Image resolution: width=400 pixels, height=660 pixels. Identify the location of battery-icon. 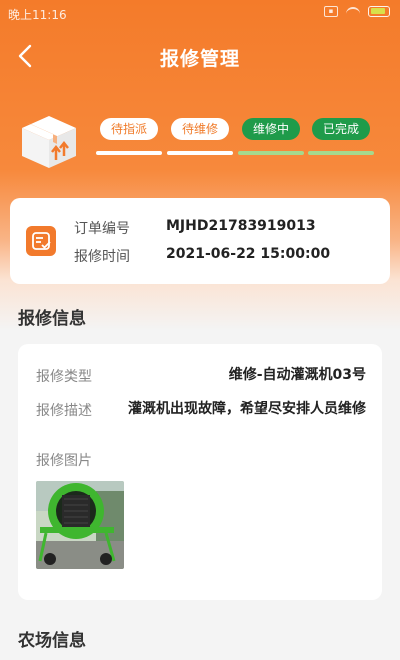
(379, 11).